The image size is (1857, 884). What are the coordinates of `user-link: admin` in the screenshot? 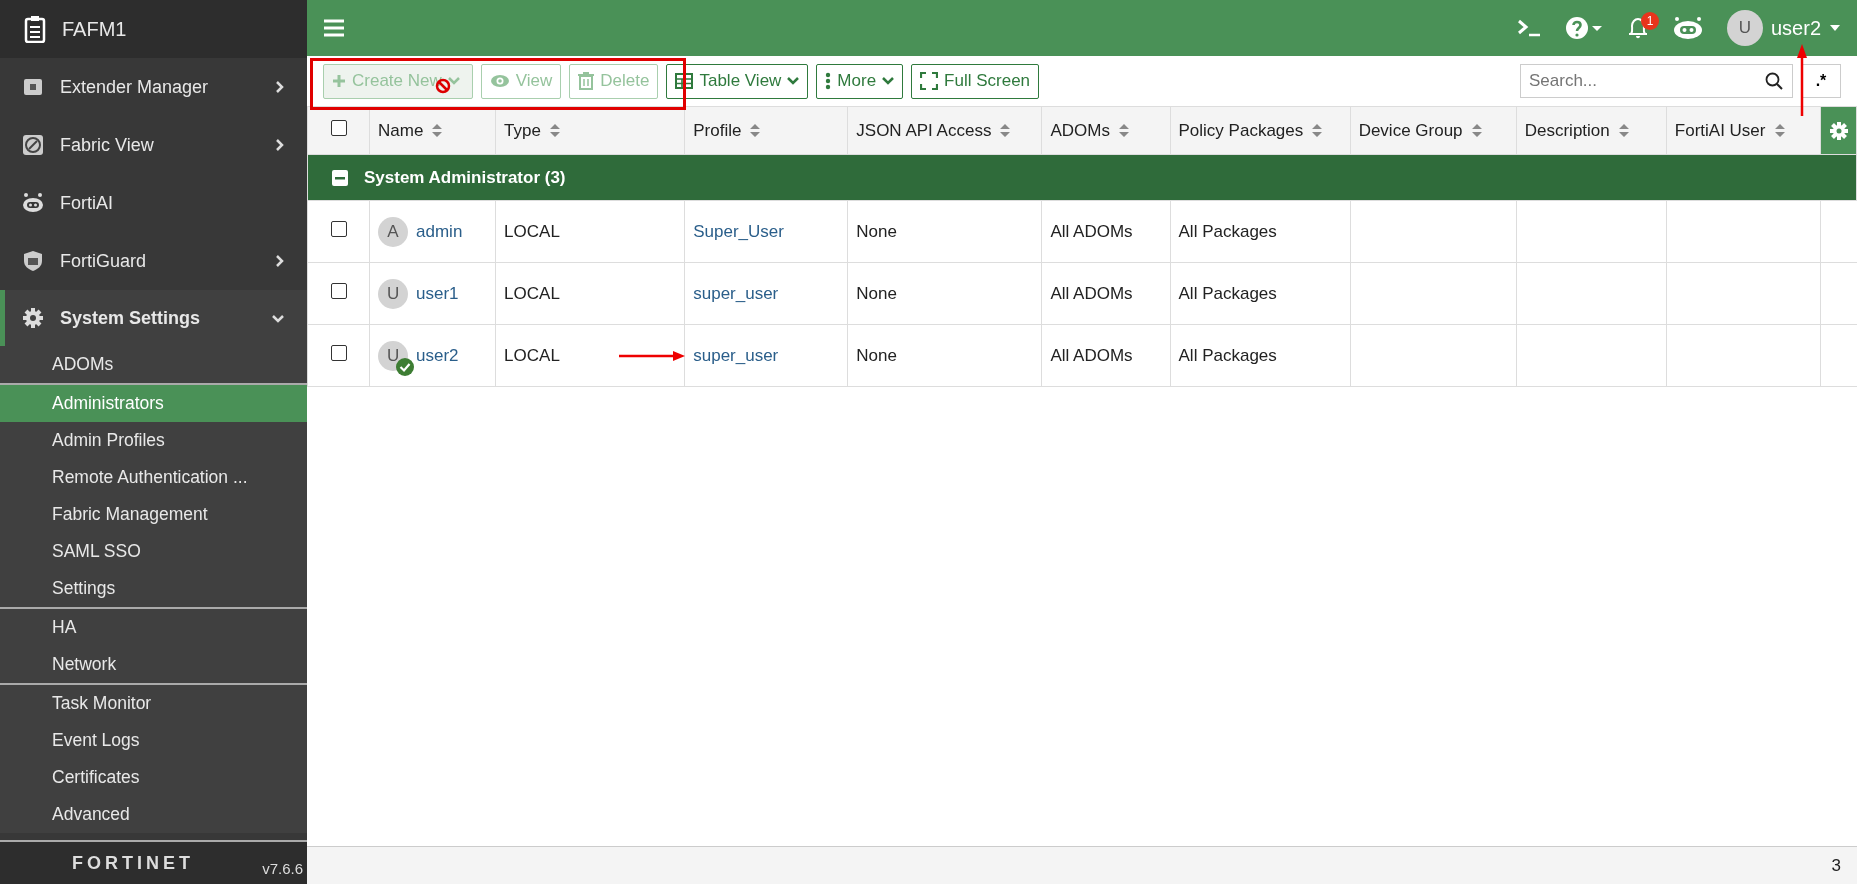 It's located at (439, 231).